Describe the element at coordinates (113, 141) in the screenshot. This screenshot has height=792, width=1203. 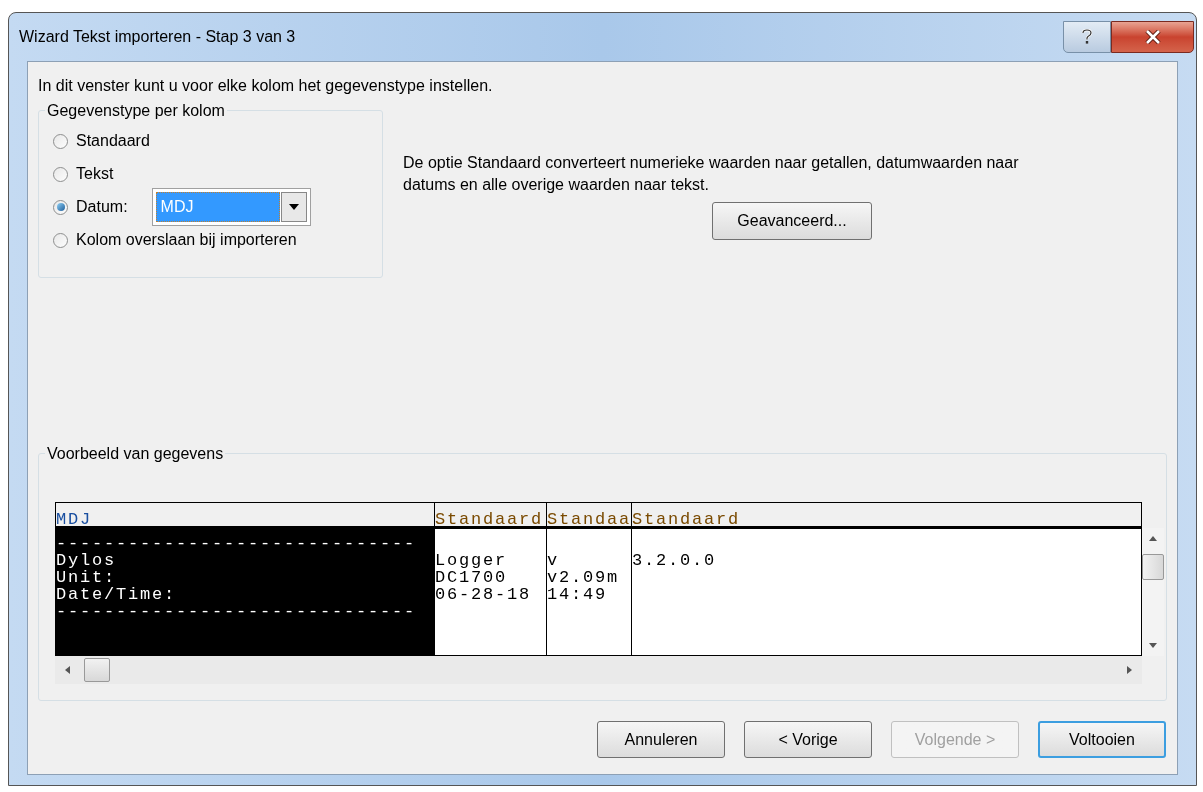
I see `radio-label: Standaard` at that location.